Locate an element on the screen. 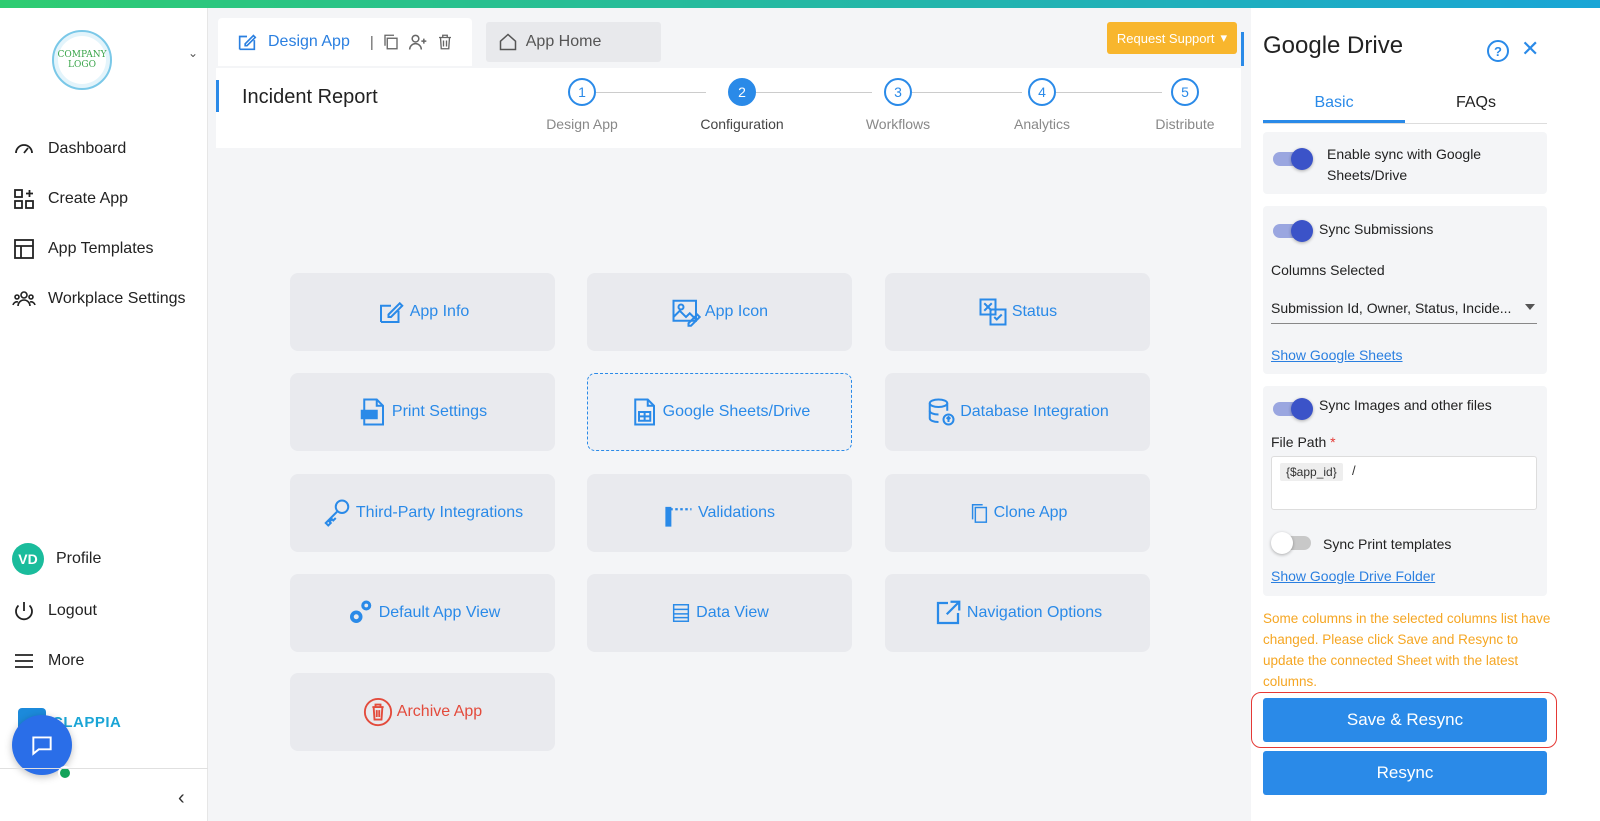  card-label: Clone App is located at coordinates (1030, 512).